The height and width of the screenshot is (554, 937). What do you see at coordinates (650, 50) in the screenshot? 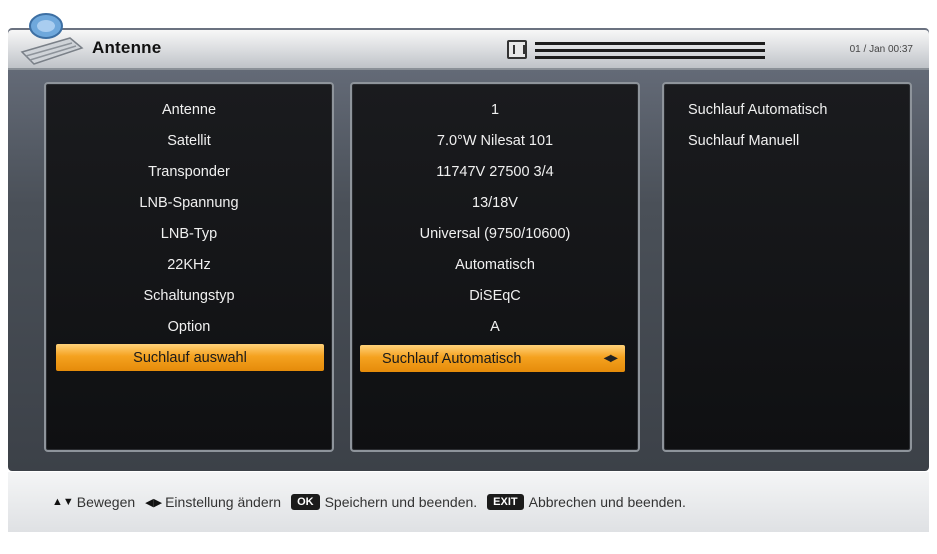
I see `signal-bar-middle` at bounding box center [650, 50].